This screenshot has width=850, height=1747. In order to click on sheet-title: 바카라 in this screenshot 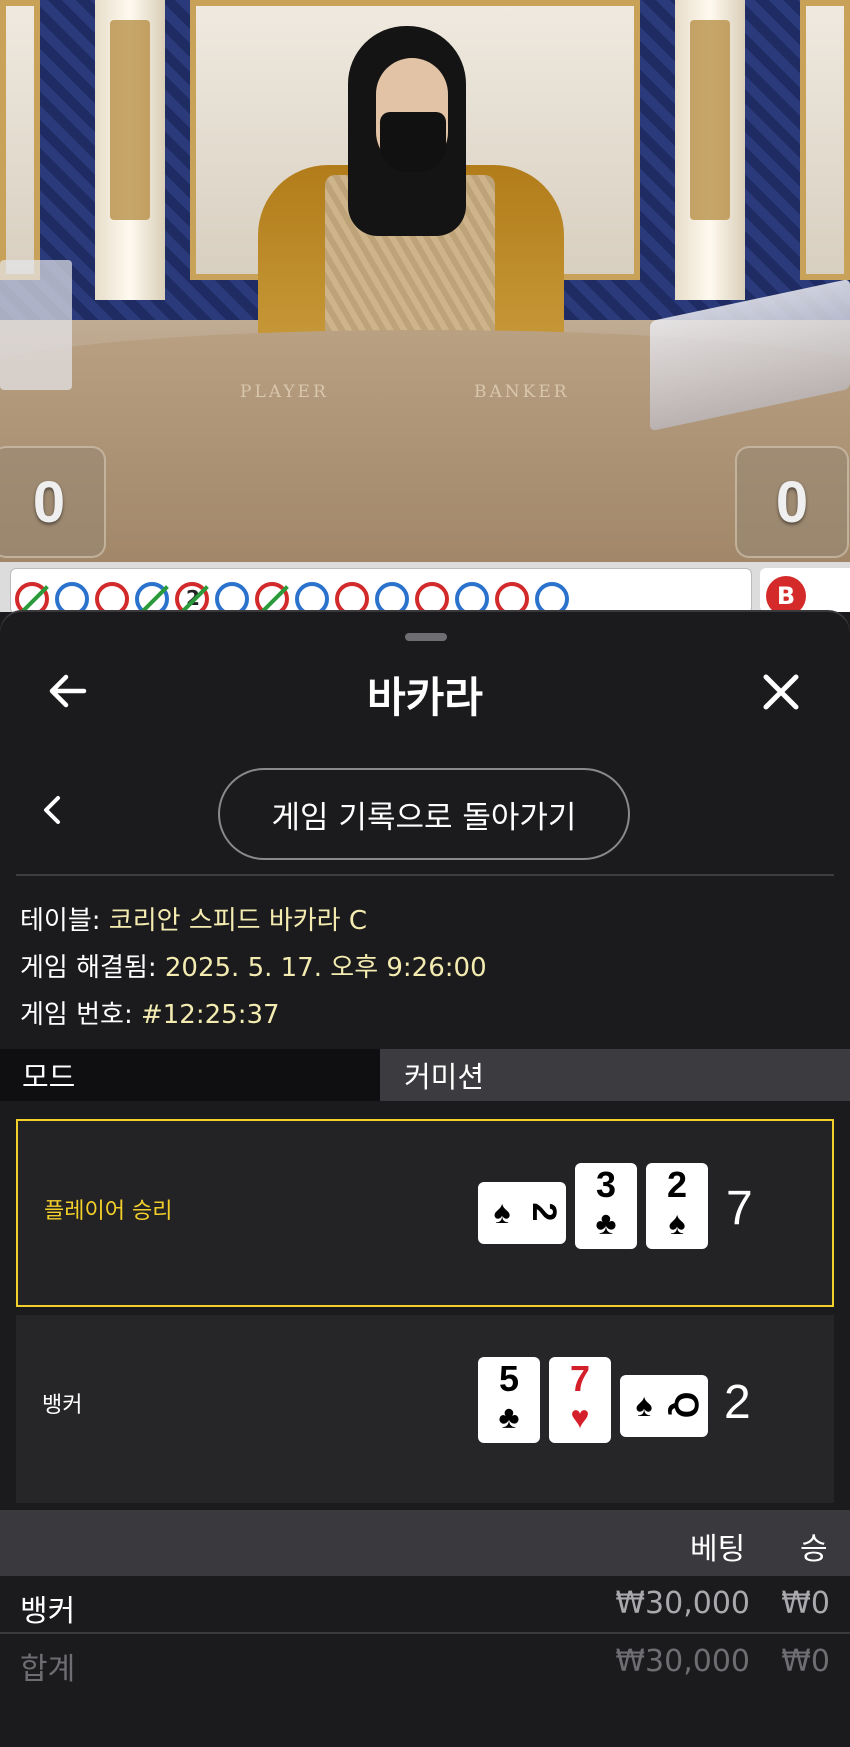, I will do `click(425, 697)`.